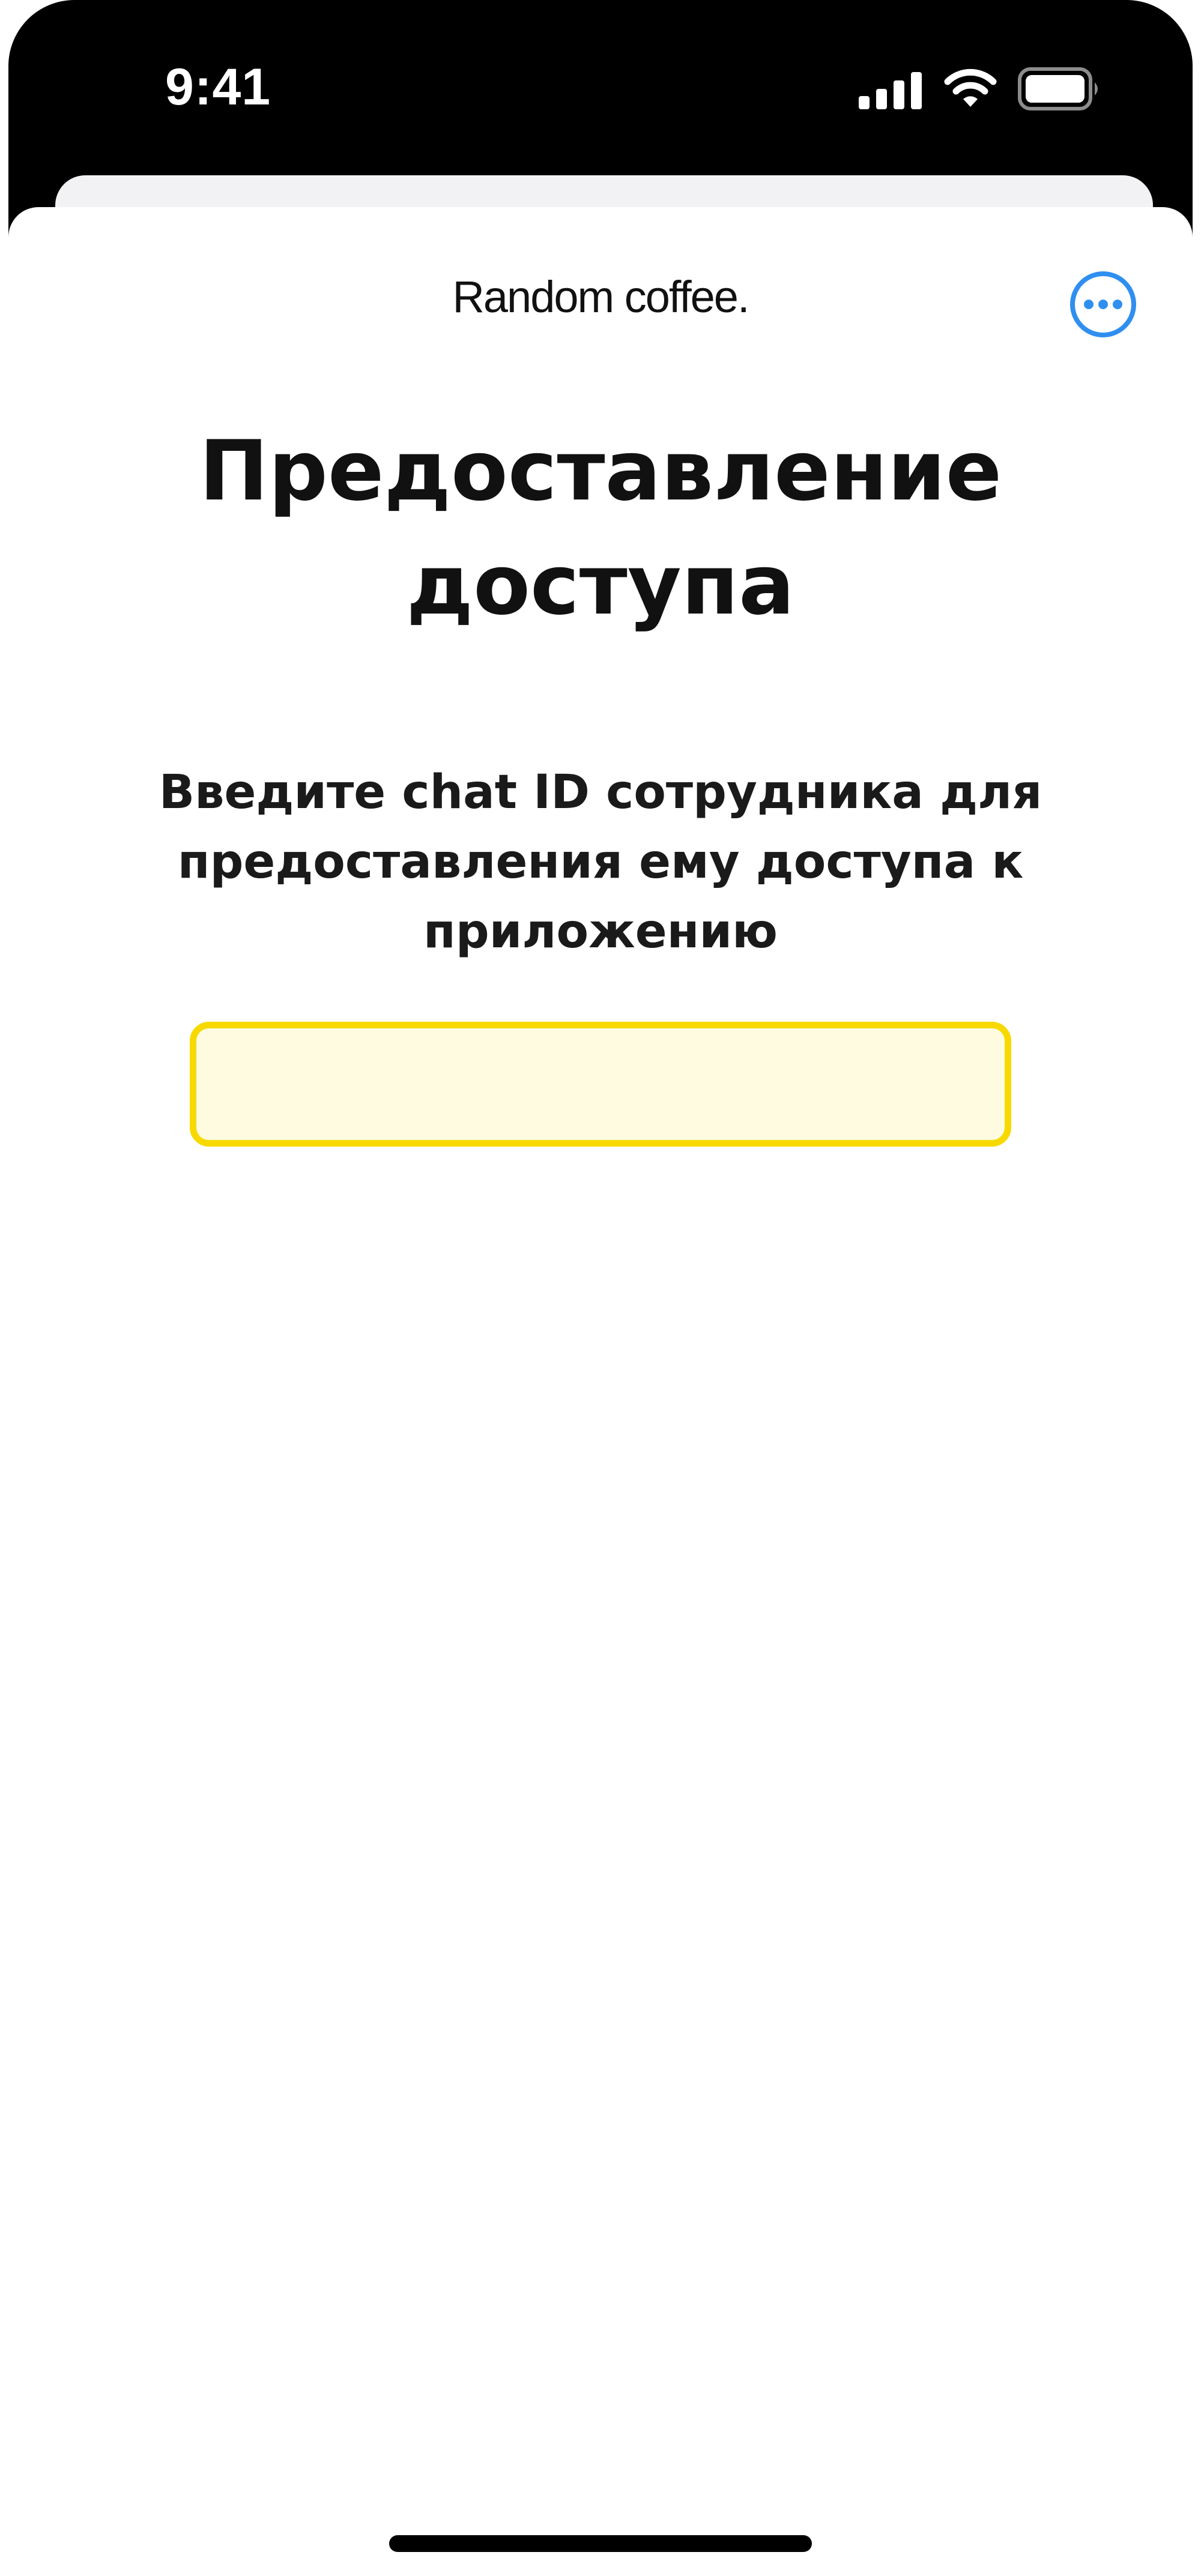 Image resolution: width=1201 pixels, height=2576 pixels. I want to click on more-options-button, so click(1103, 304).